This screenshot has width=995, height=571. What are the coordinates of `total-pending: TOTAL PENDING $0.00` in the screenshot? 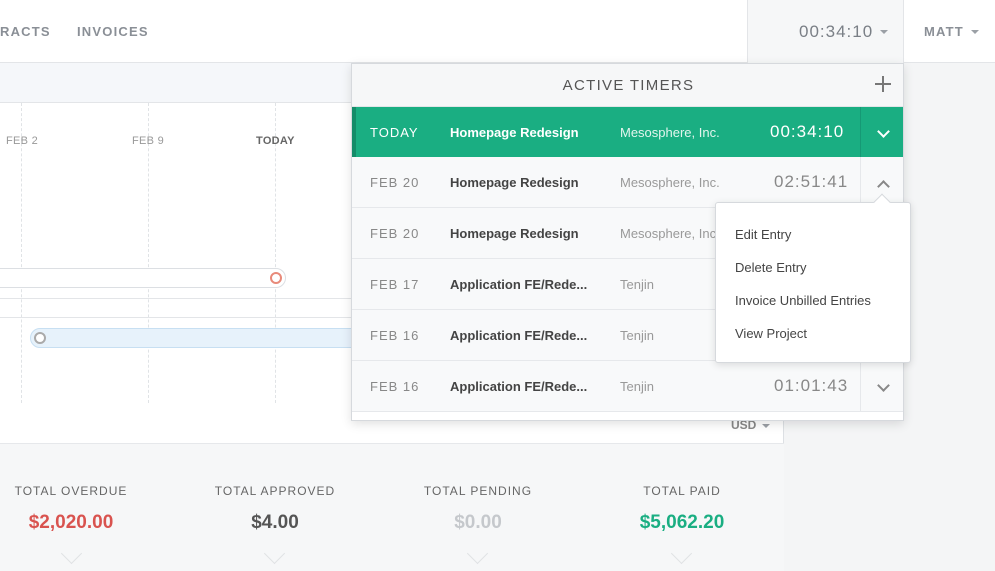 It's located at (478, 509).